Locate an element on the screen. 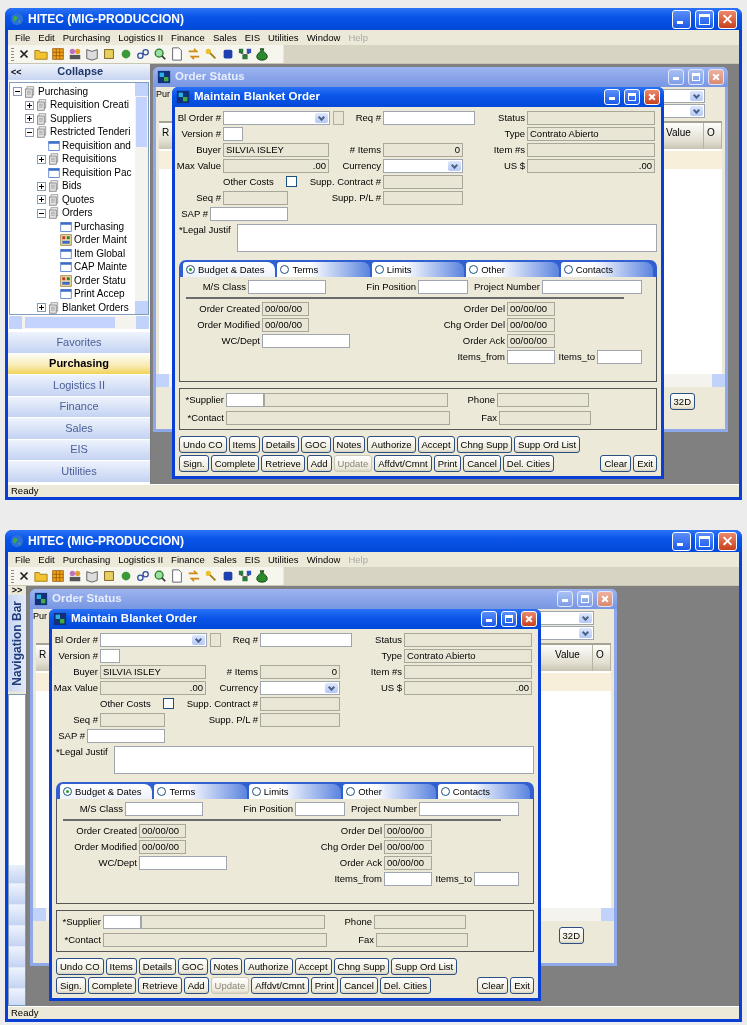  button: Print is located at coordinates (324, 985).